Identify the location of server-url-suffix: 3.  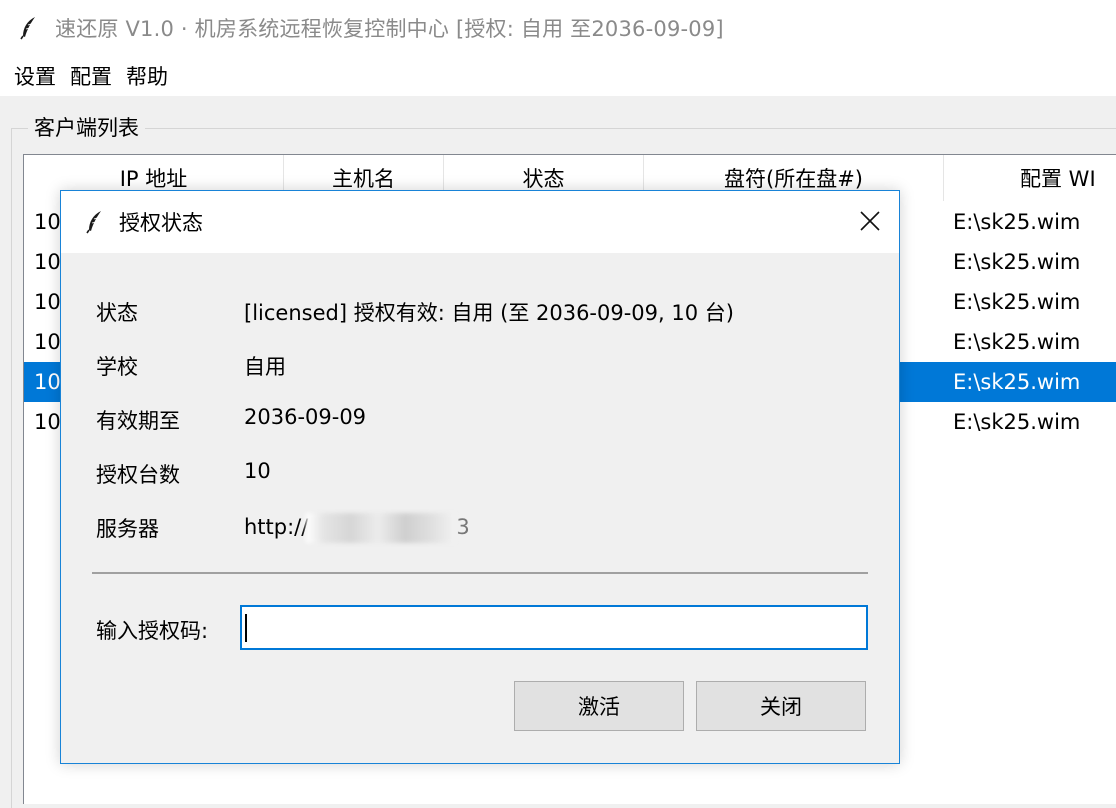
(463, 527).